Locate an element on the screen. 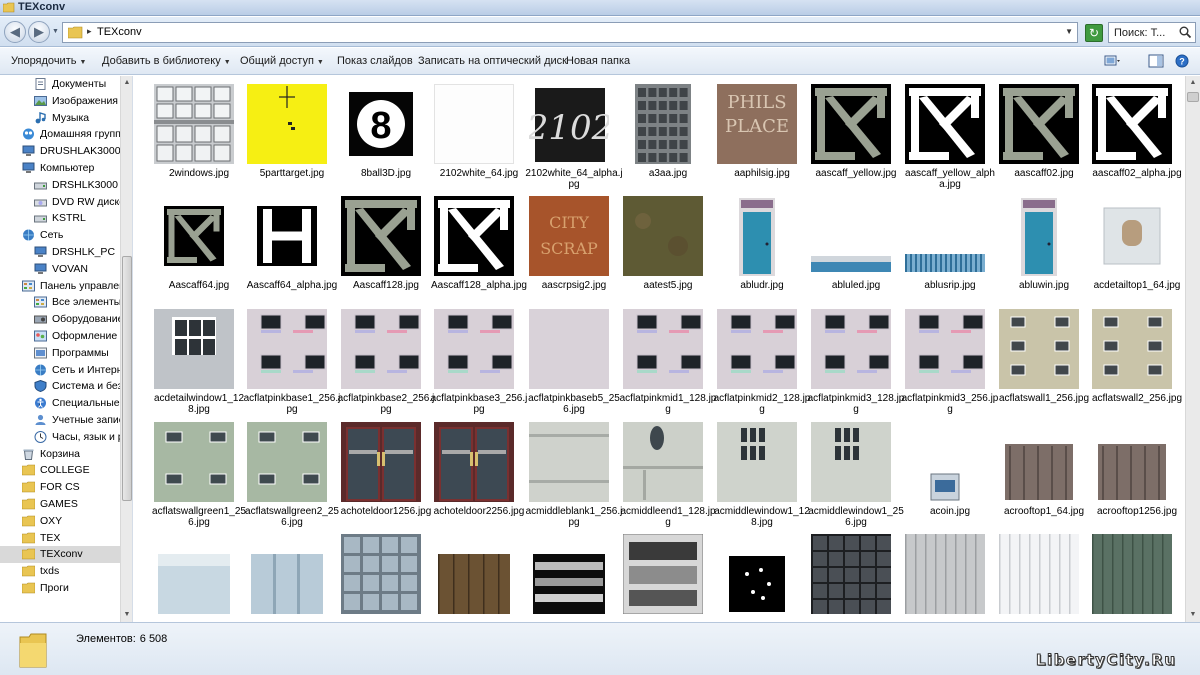 The image size is (1200, 675). back-button: ◀ is located at coordinates (15, 32).